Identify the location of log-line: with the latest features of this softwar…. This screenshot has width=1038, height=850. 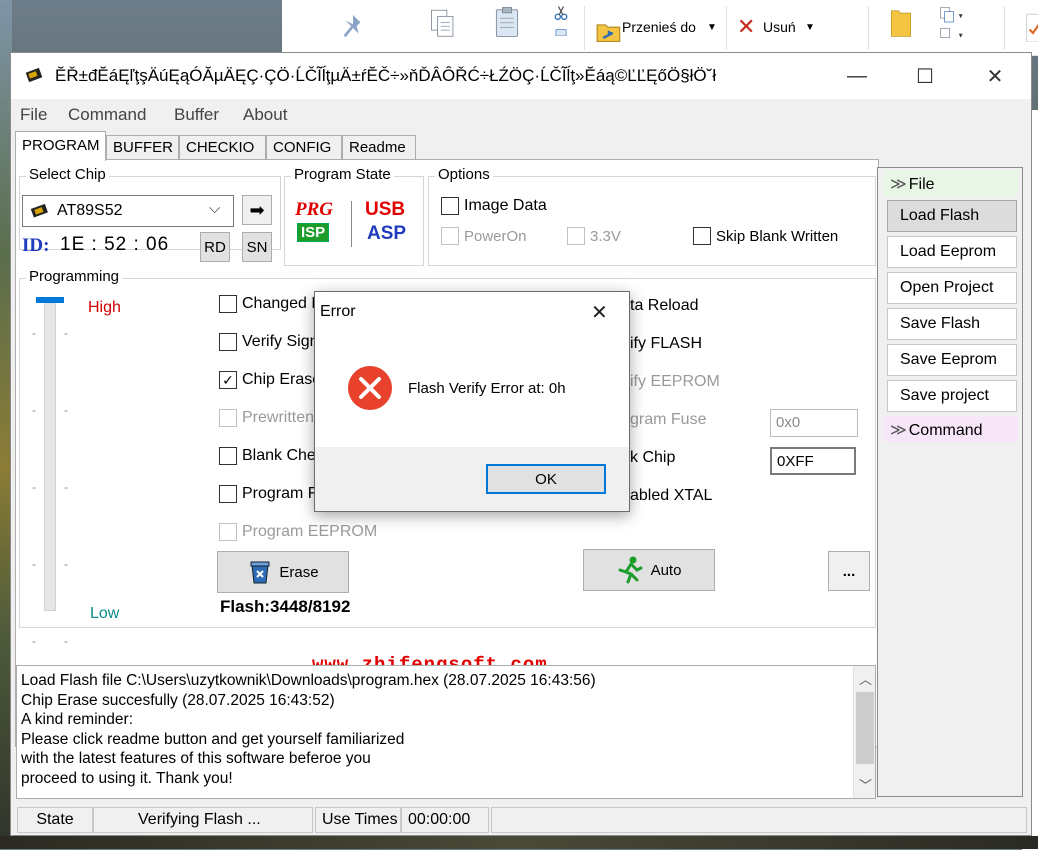
(196, 759).